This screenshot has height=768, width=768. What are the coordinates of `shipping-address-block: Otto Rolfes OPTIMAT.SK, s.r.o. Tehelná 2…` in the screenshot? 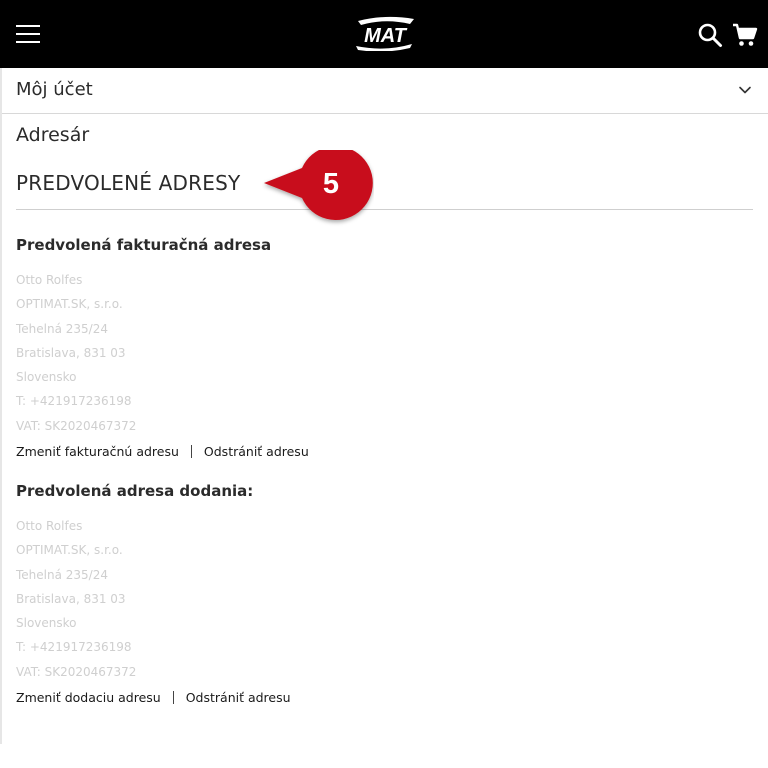 It's located at (166, 599).